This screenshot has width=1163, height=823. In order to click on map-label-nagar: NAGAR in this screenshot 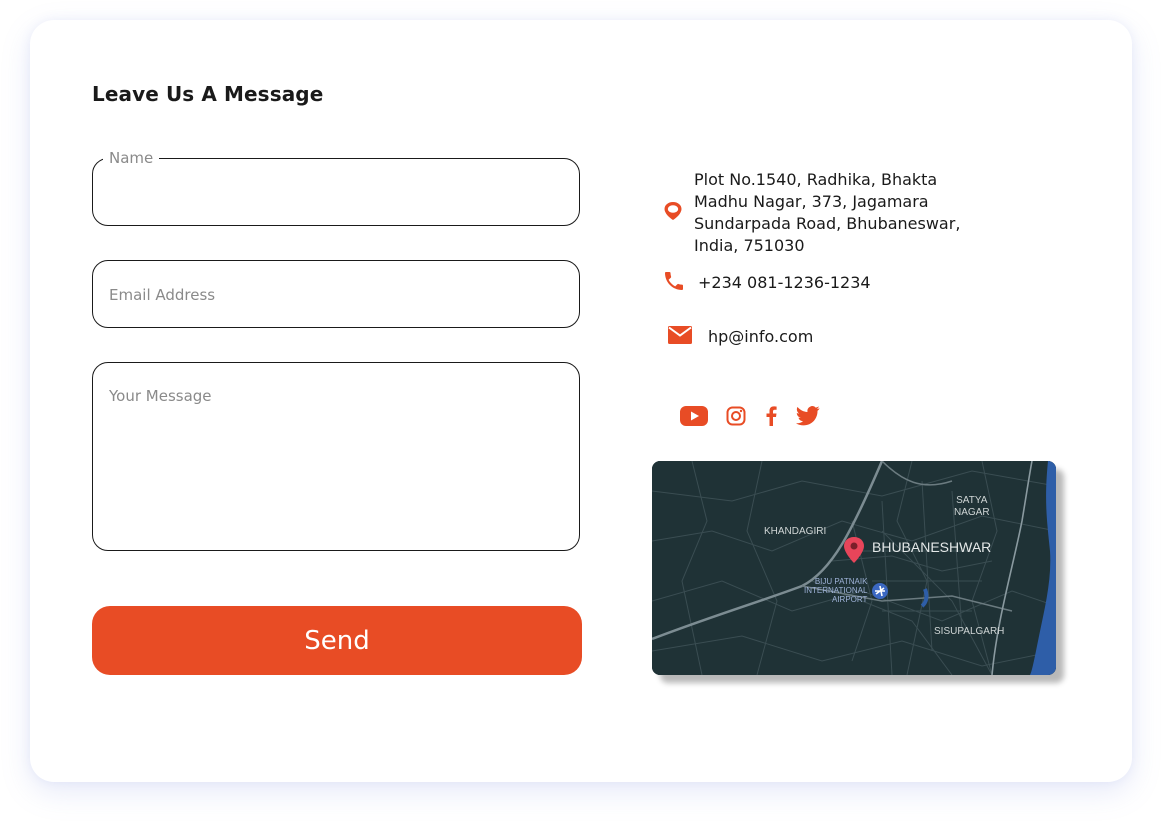, I will do `click(972, 512)`.